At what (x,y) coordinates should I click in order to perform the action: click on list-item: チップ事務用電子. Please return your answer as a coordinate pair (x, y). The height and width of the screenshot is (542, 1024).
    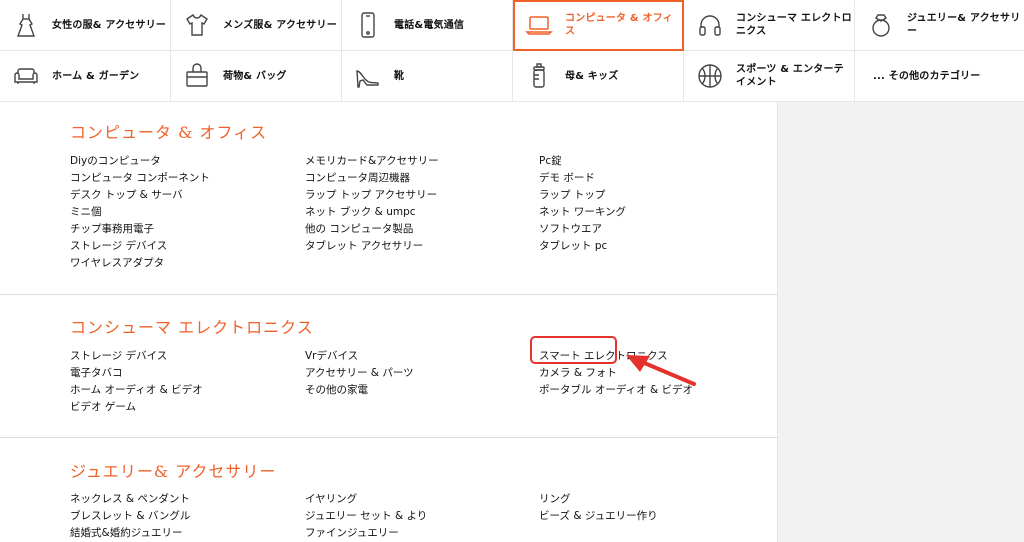
    Looking at the image, I should click on (185, 229).